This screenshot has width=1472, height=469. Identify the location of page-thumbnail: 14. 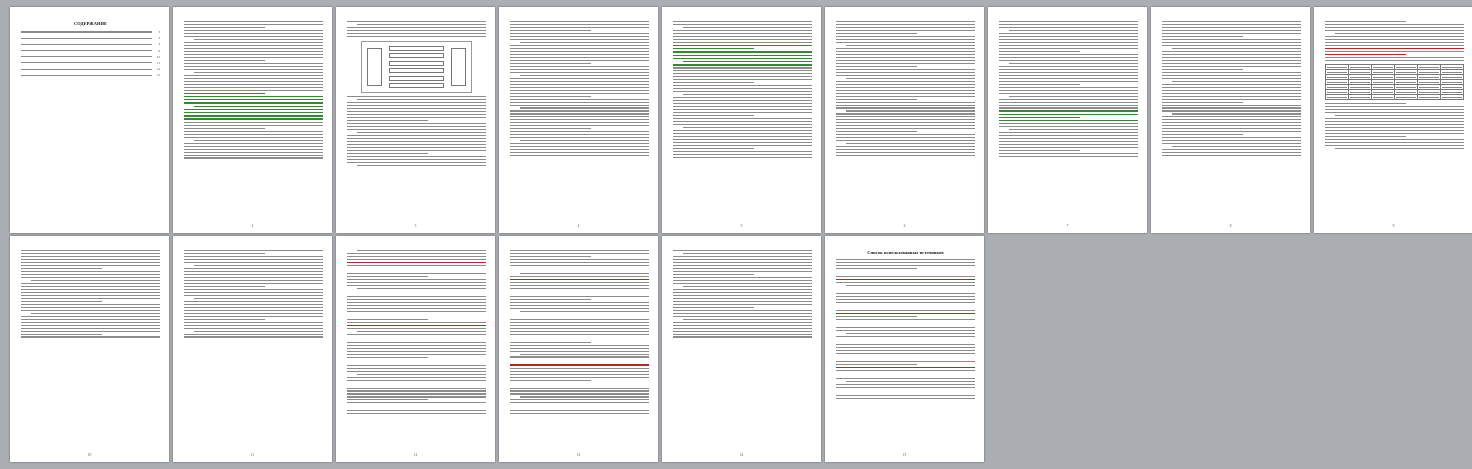
(741, 349).